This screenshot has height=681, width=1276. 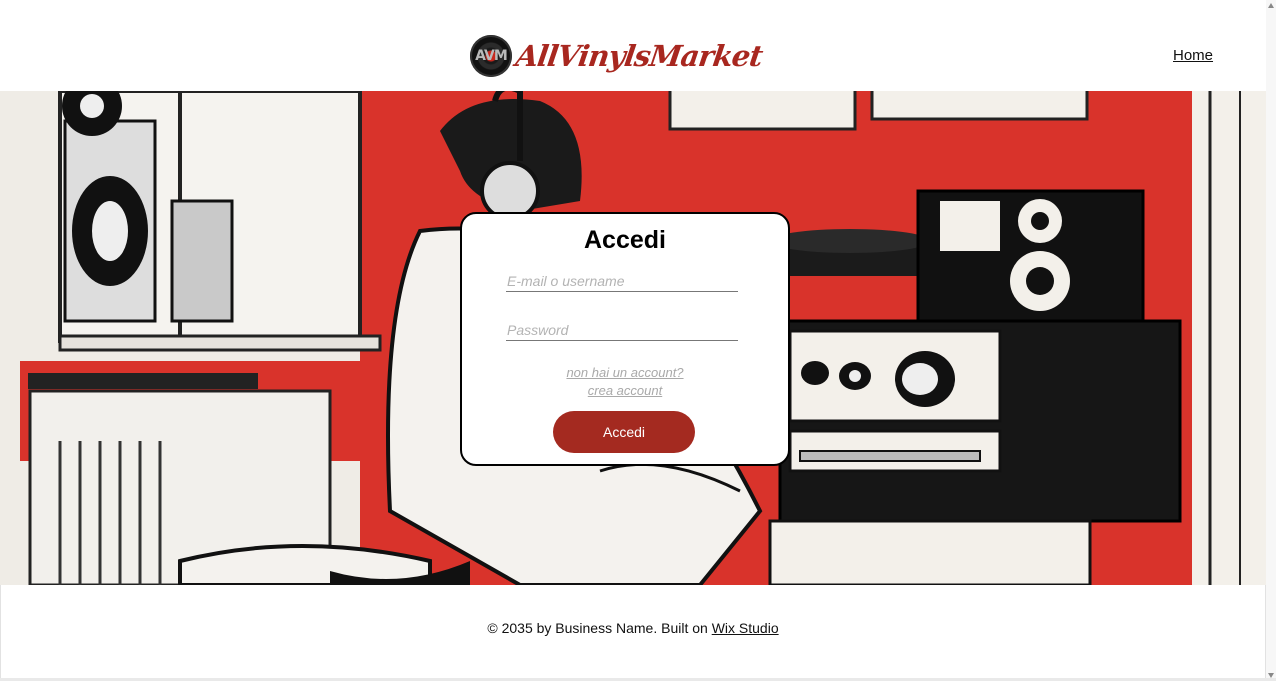 I want to click on site-header: AVM AllVinylsMarket Home, so click(x=633, y=45).